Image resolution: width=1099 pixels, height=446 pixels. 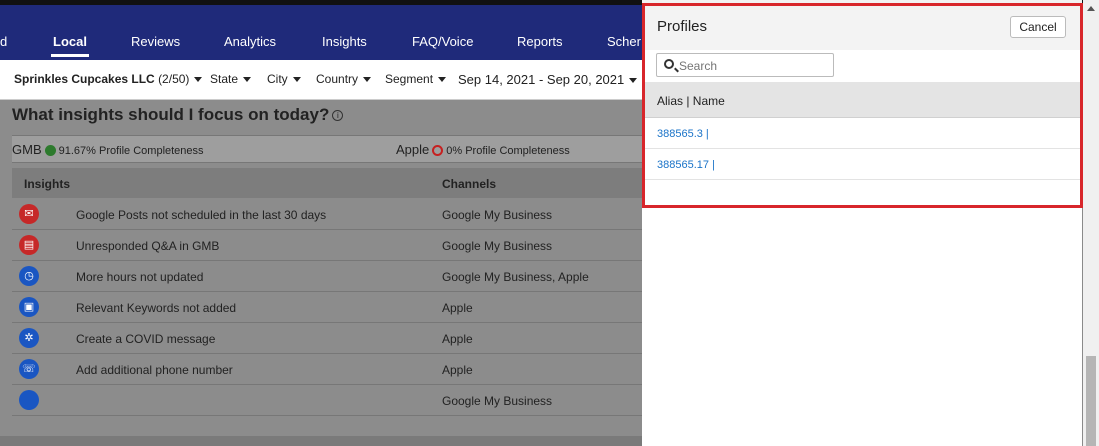 What do you see at coordinates (327, 338) in the screenshot?
I see `table-row: ✲ Create a COVID message Apple` at bounding box center [327, 338].